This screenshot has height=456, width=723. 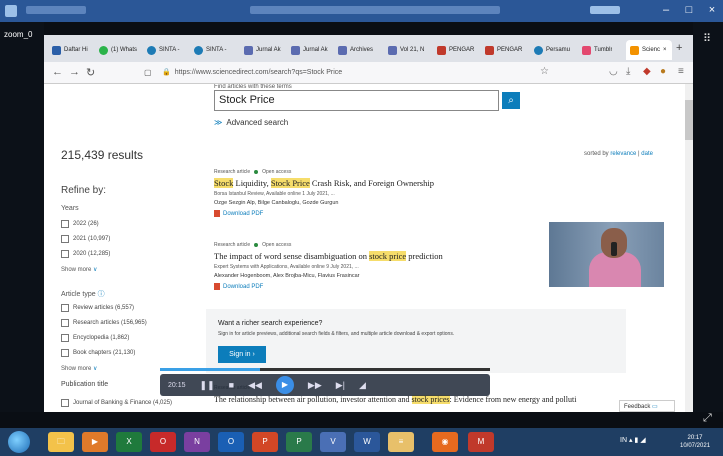 What do you see at coordinates (613, 71) in the screenshot?
I see `pocket-icon: ◡` at bounding box center [613, 71].